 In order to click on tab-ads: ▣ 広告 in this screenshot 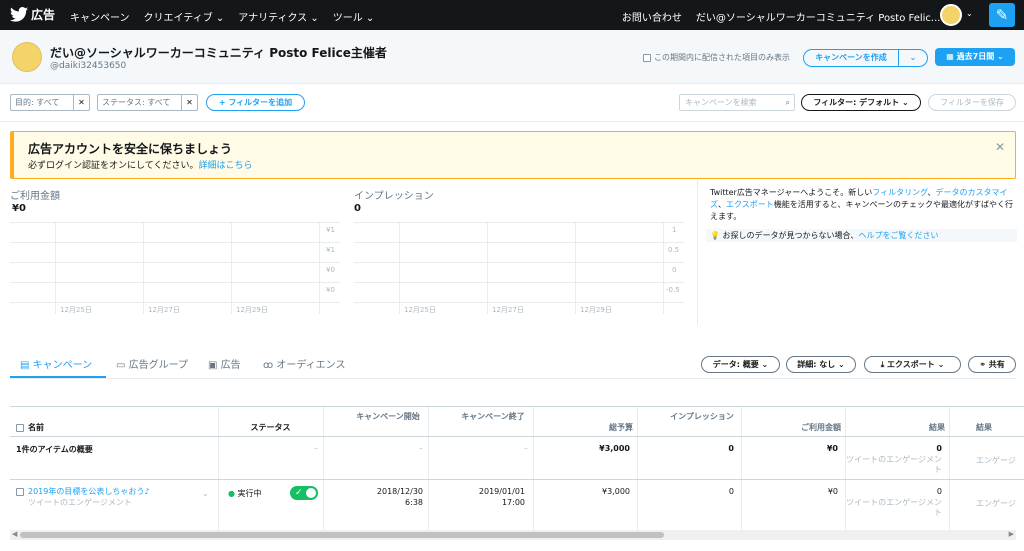, I will do `click(224, 367)`.